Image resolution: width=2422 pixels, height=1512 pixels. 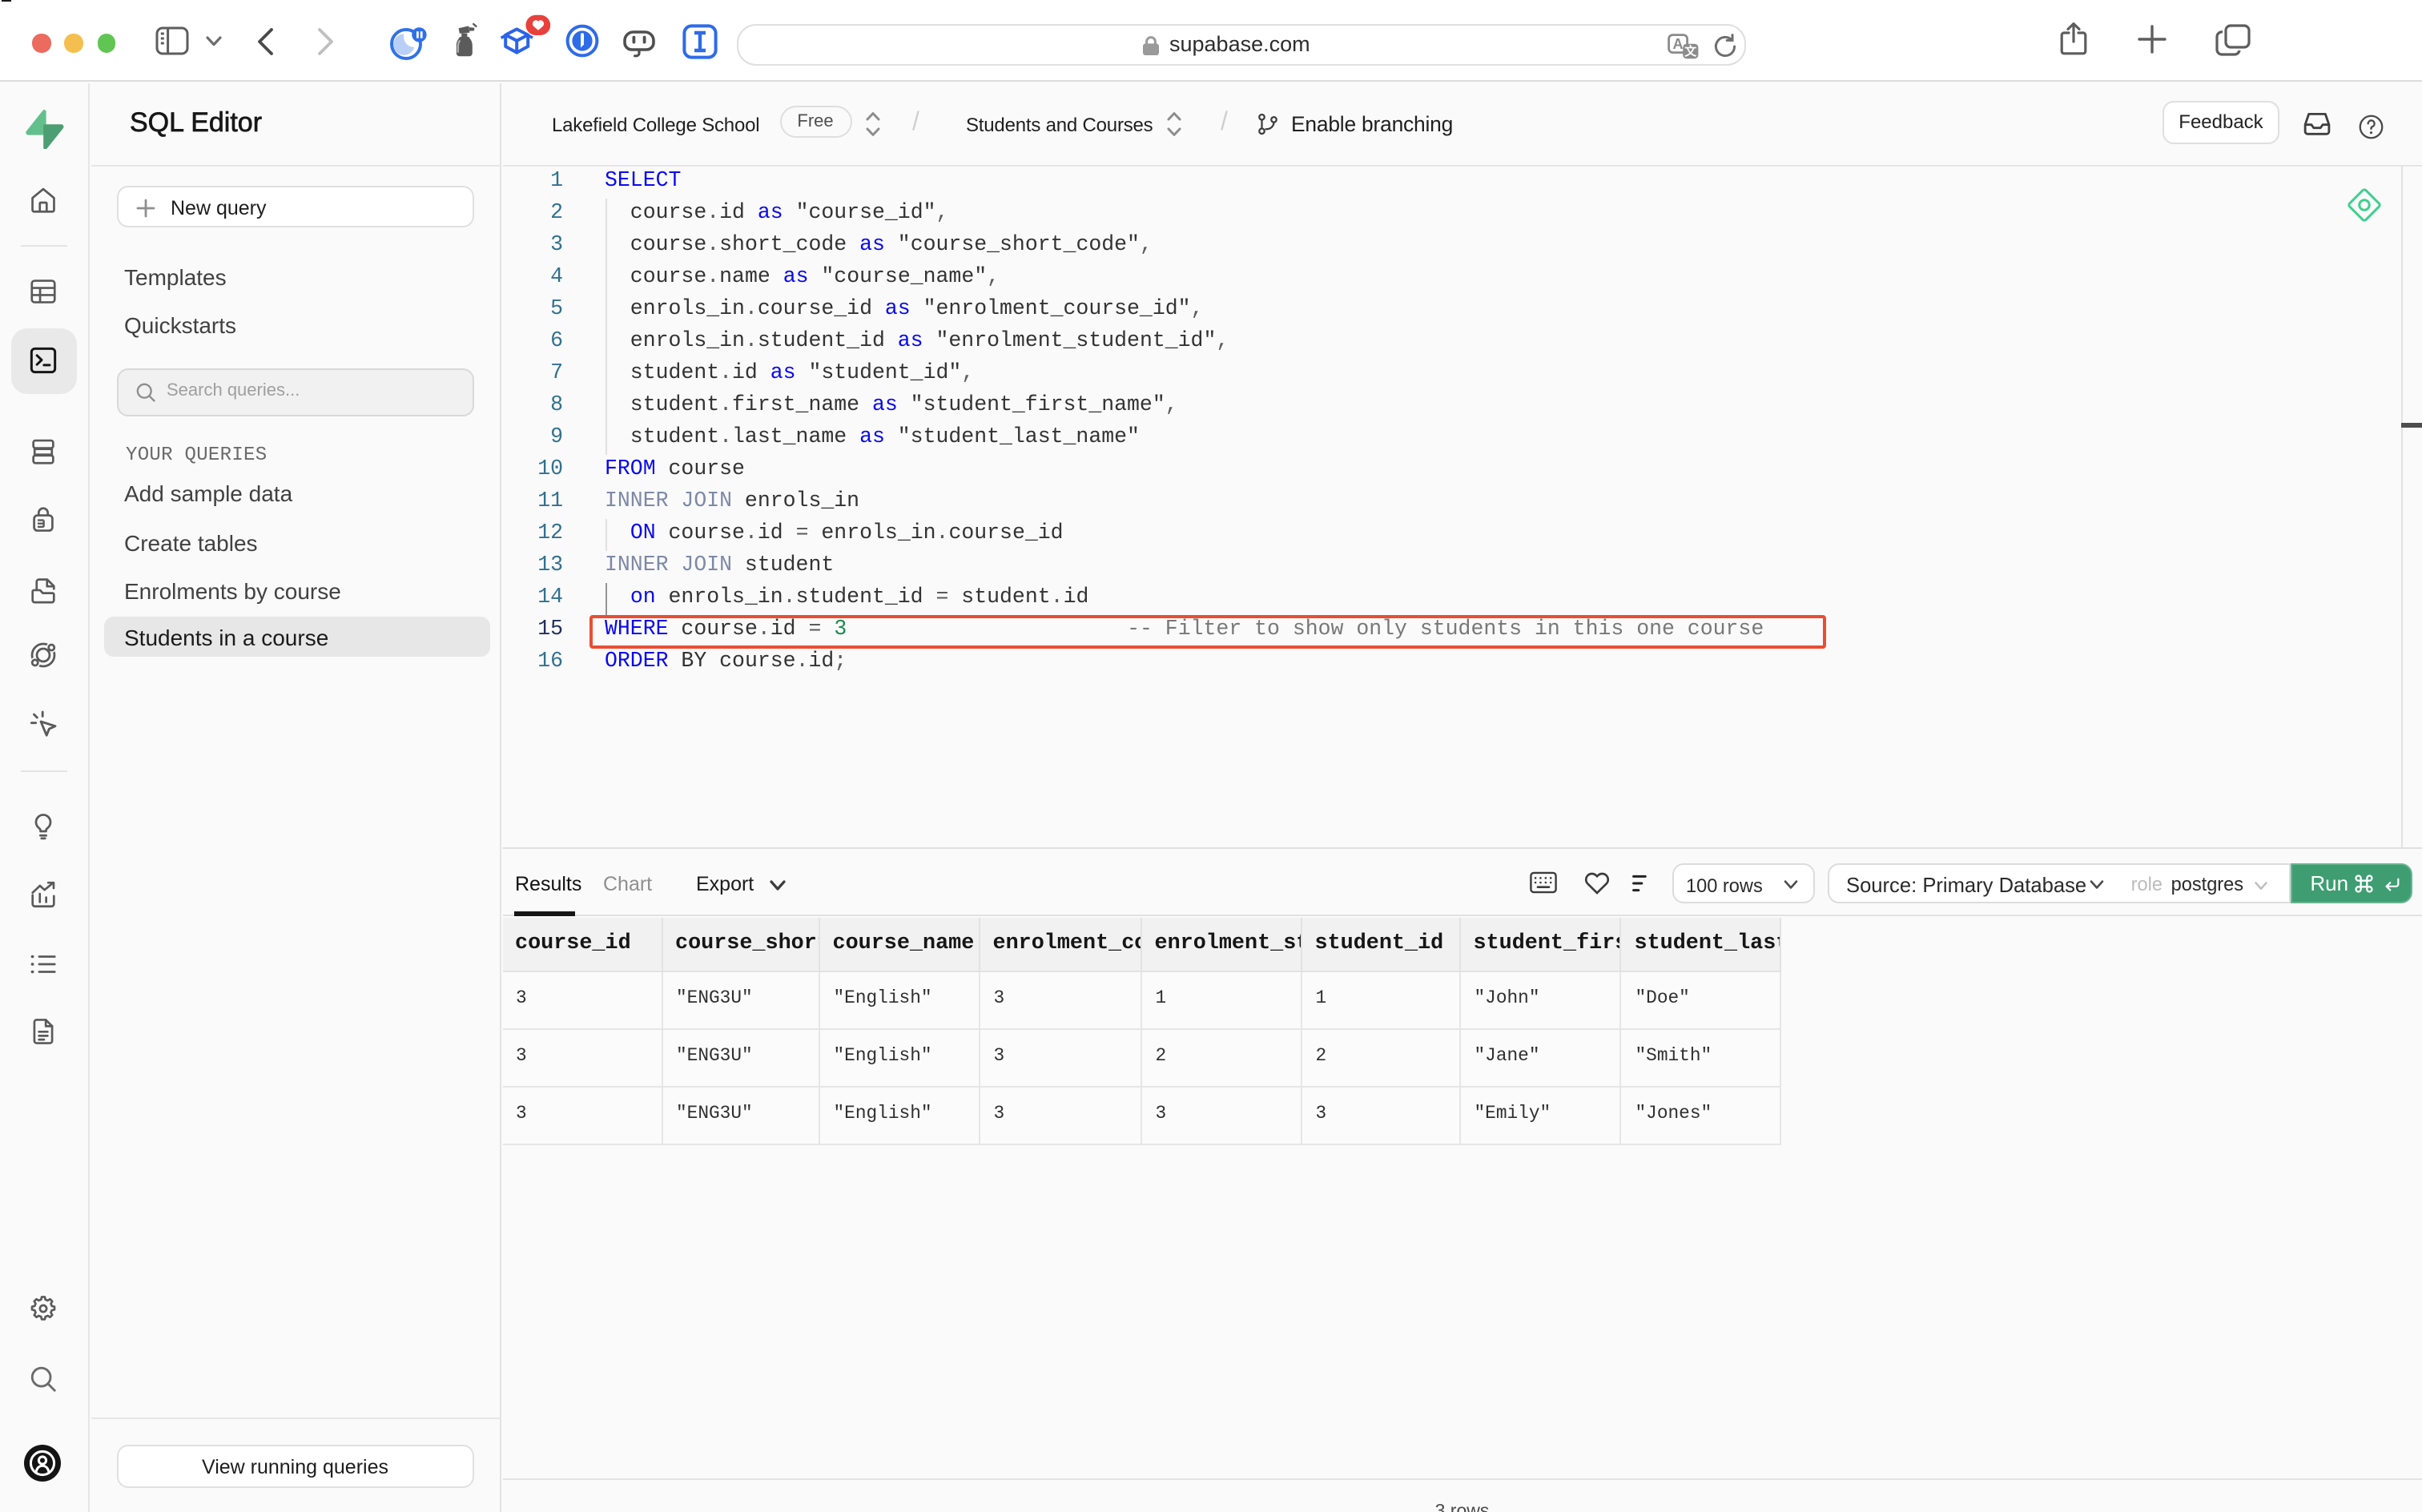 What do you see at coordinates (1691, 50) in the screenshot?
I see `svg-text: 文` at bounding box center [1691, 50].